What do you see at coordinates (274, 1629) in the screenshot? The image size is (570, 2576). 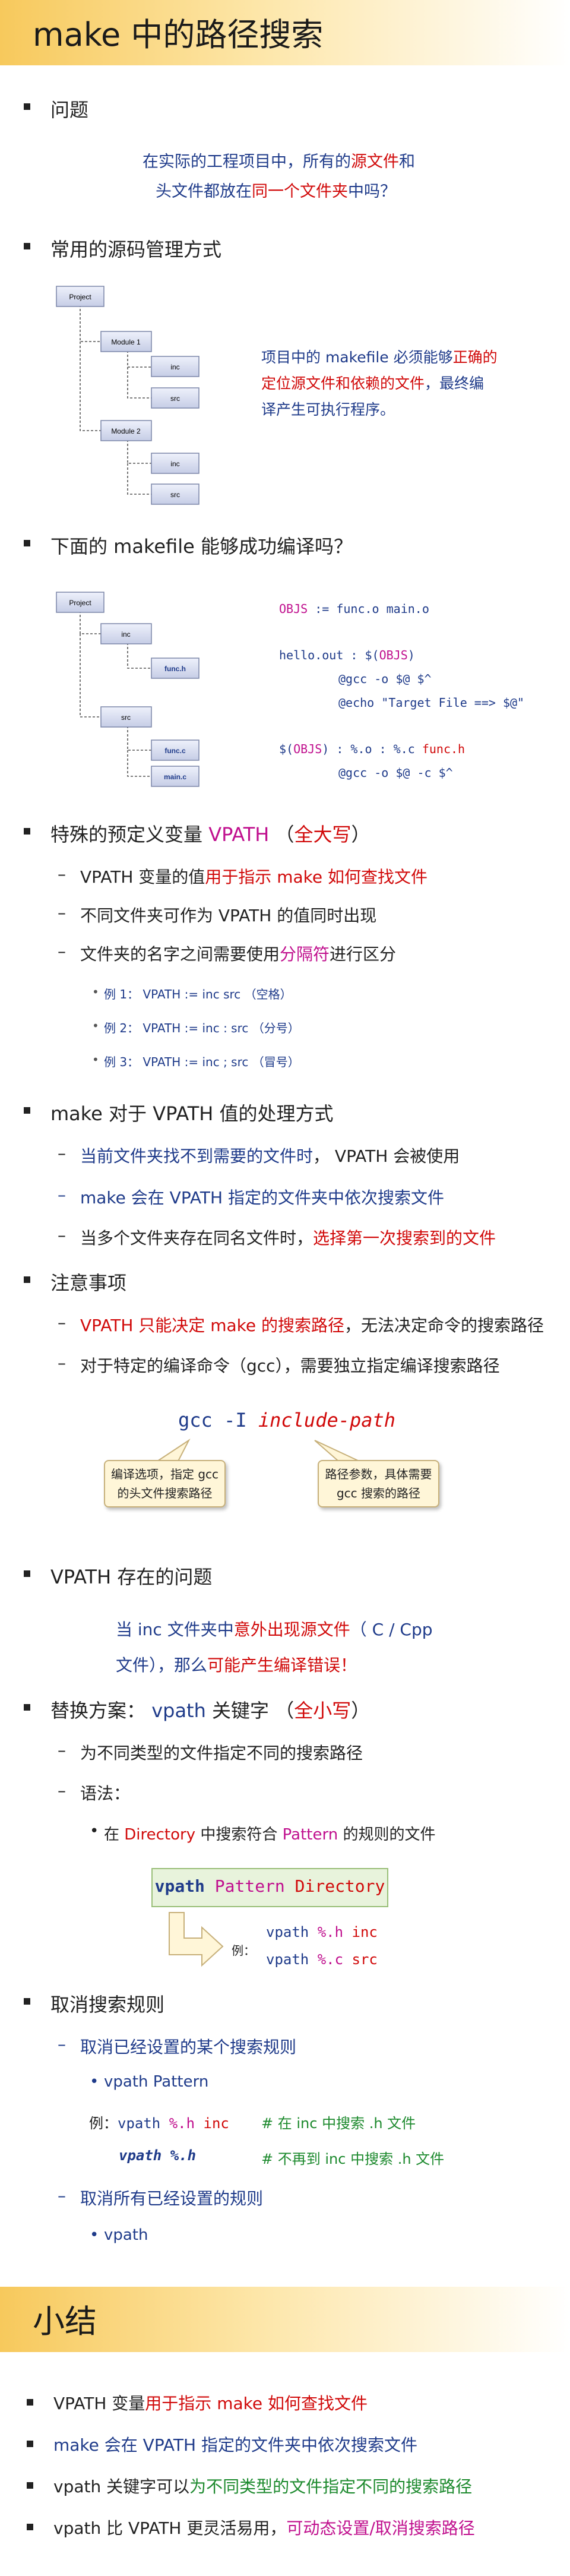 I see `issue-line-1: 当 inc 文件夹中意外出现源文件（ C / Cpp` at bounding box center [274, 1629].